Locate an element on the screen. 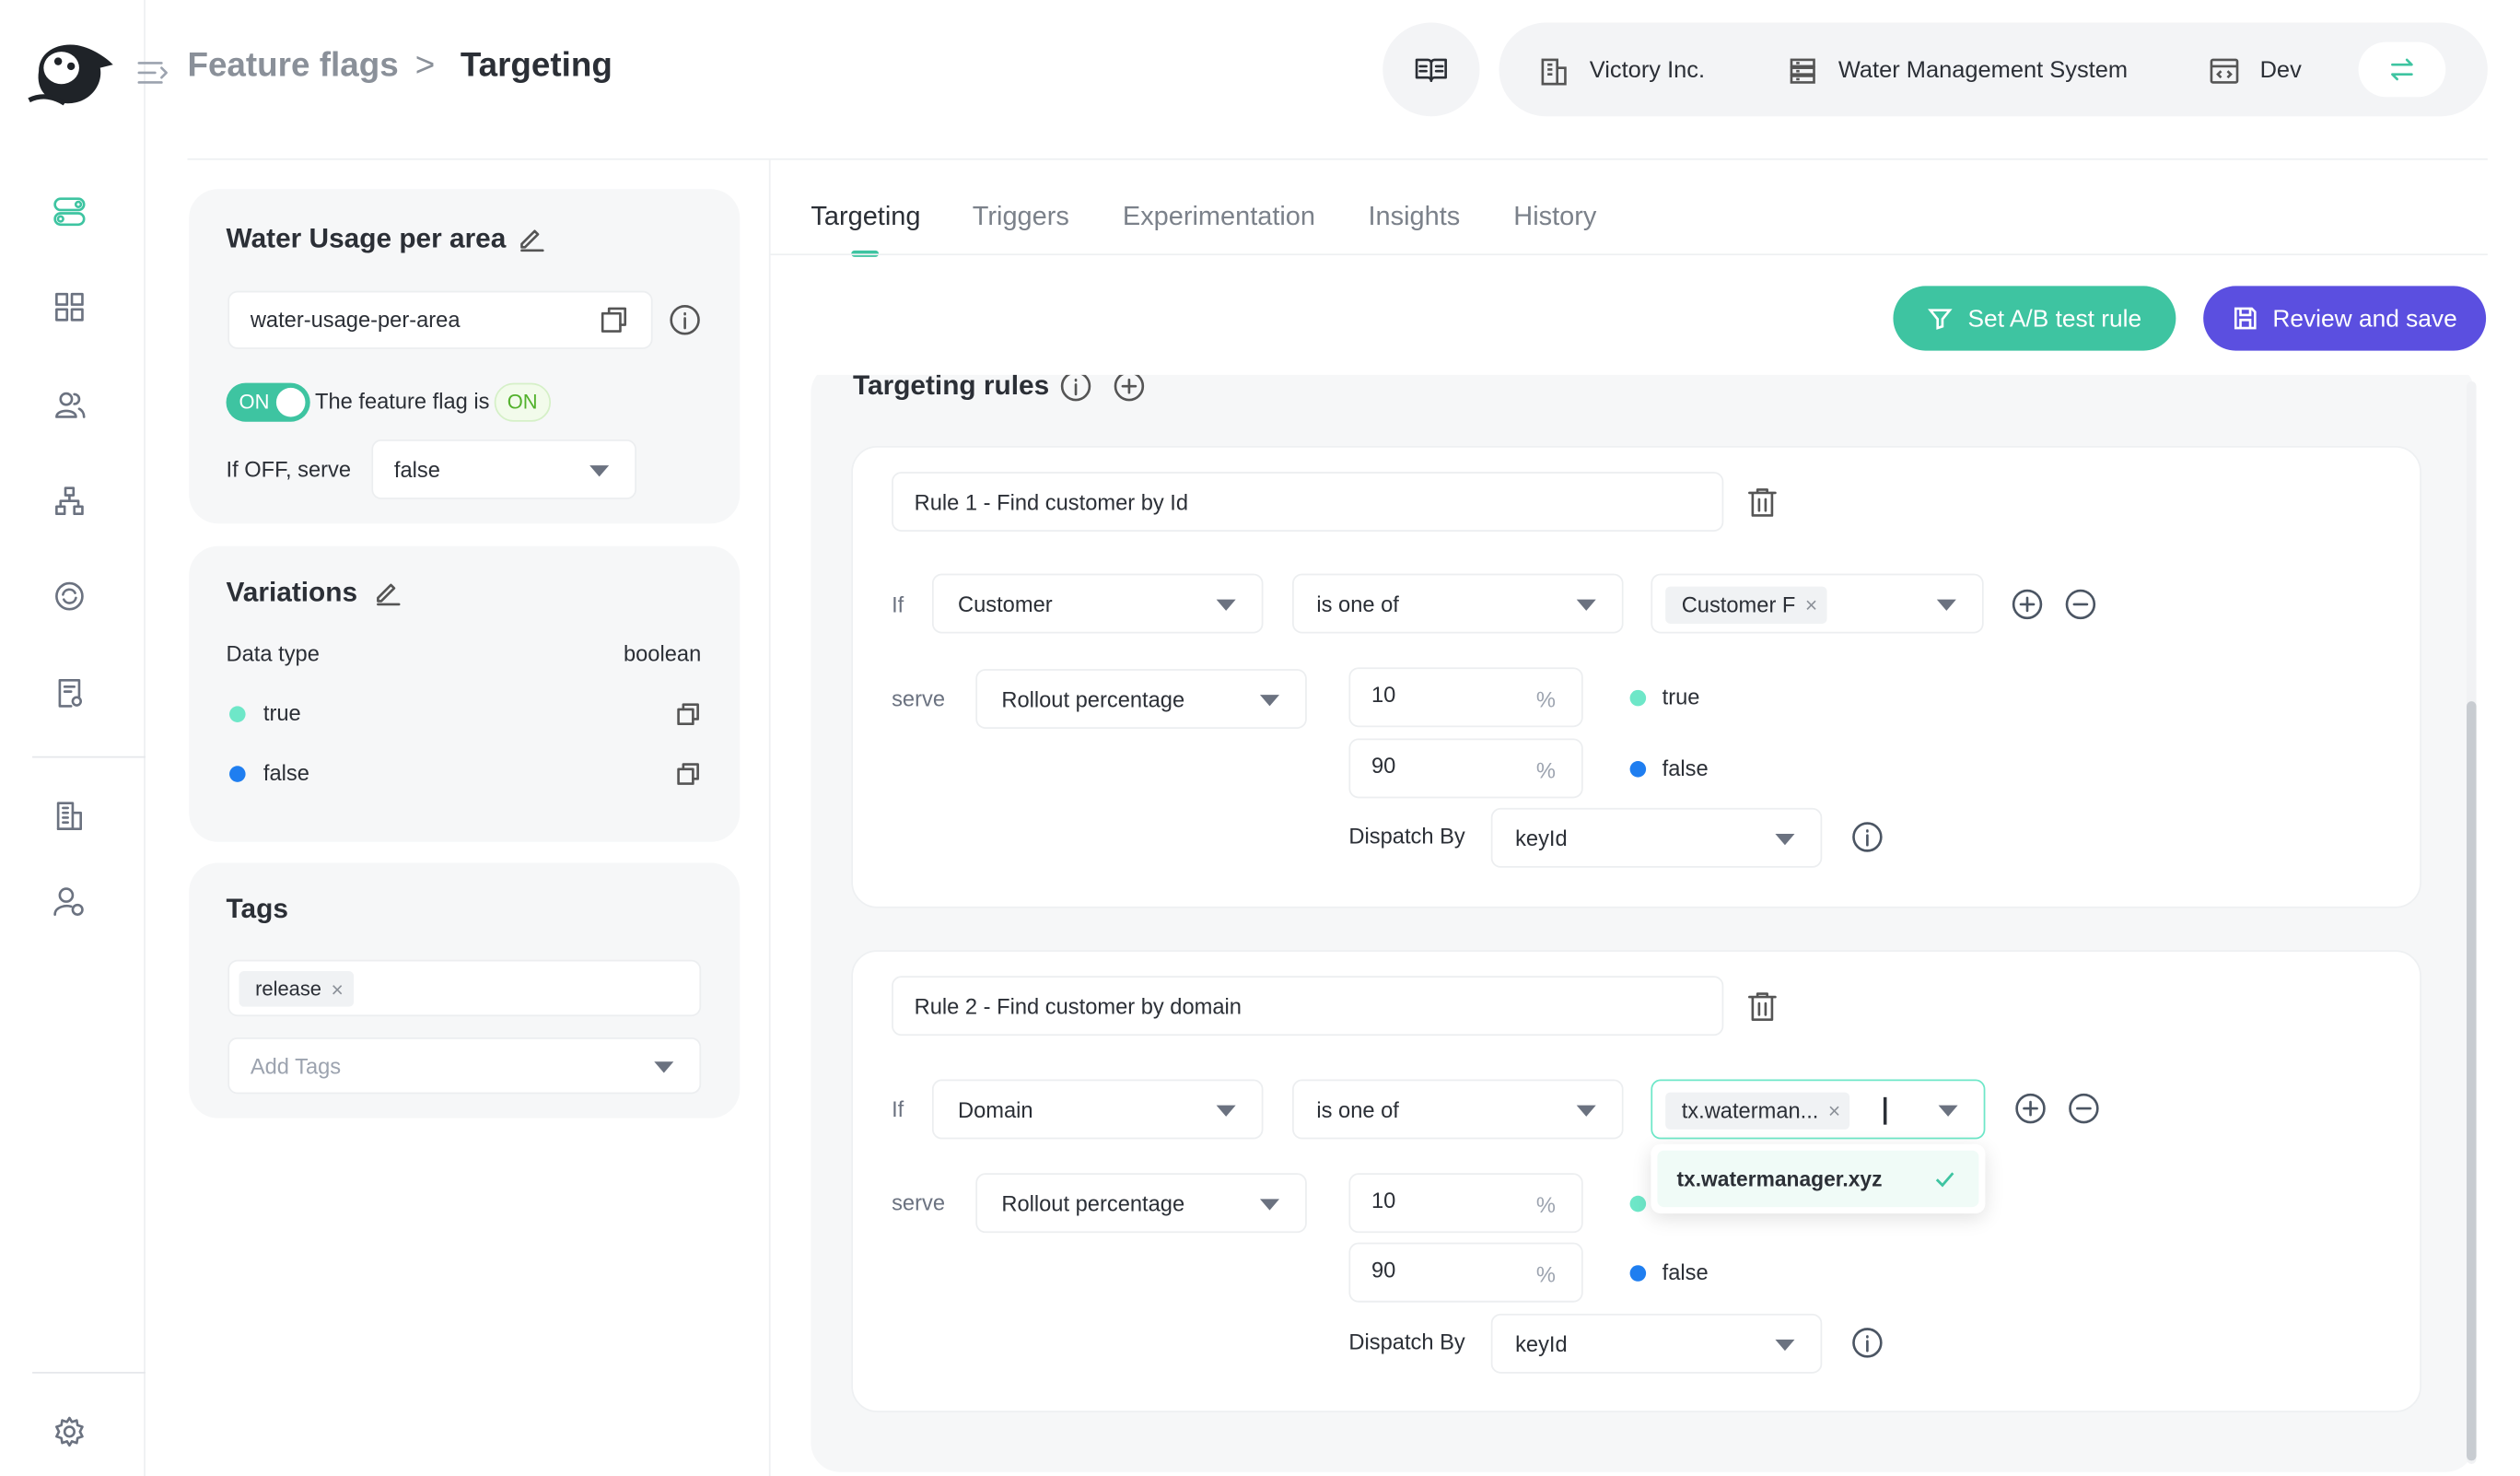 This screenshot has height=1476, width=2520. settings-gear-icon is located at coordinates (69, 1431).